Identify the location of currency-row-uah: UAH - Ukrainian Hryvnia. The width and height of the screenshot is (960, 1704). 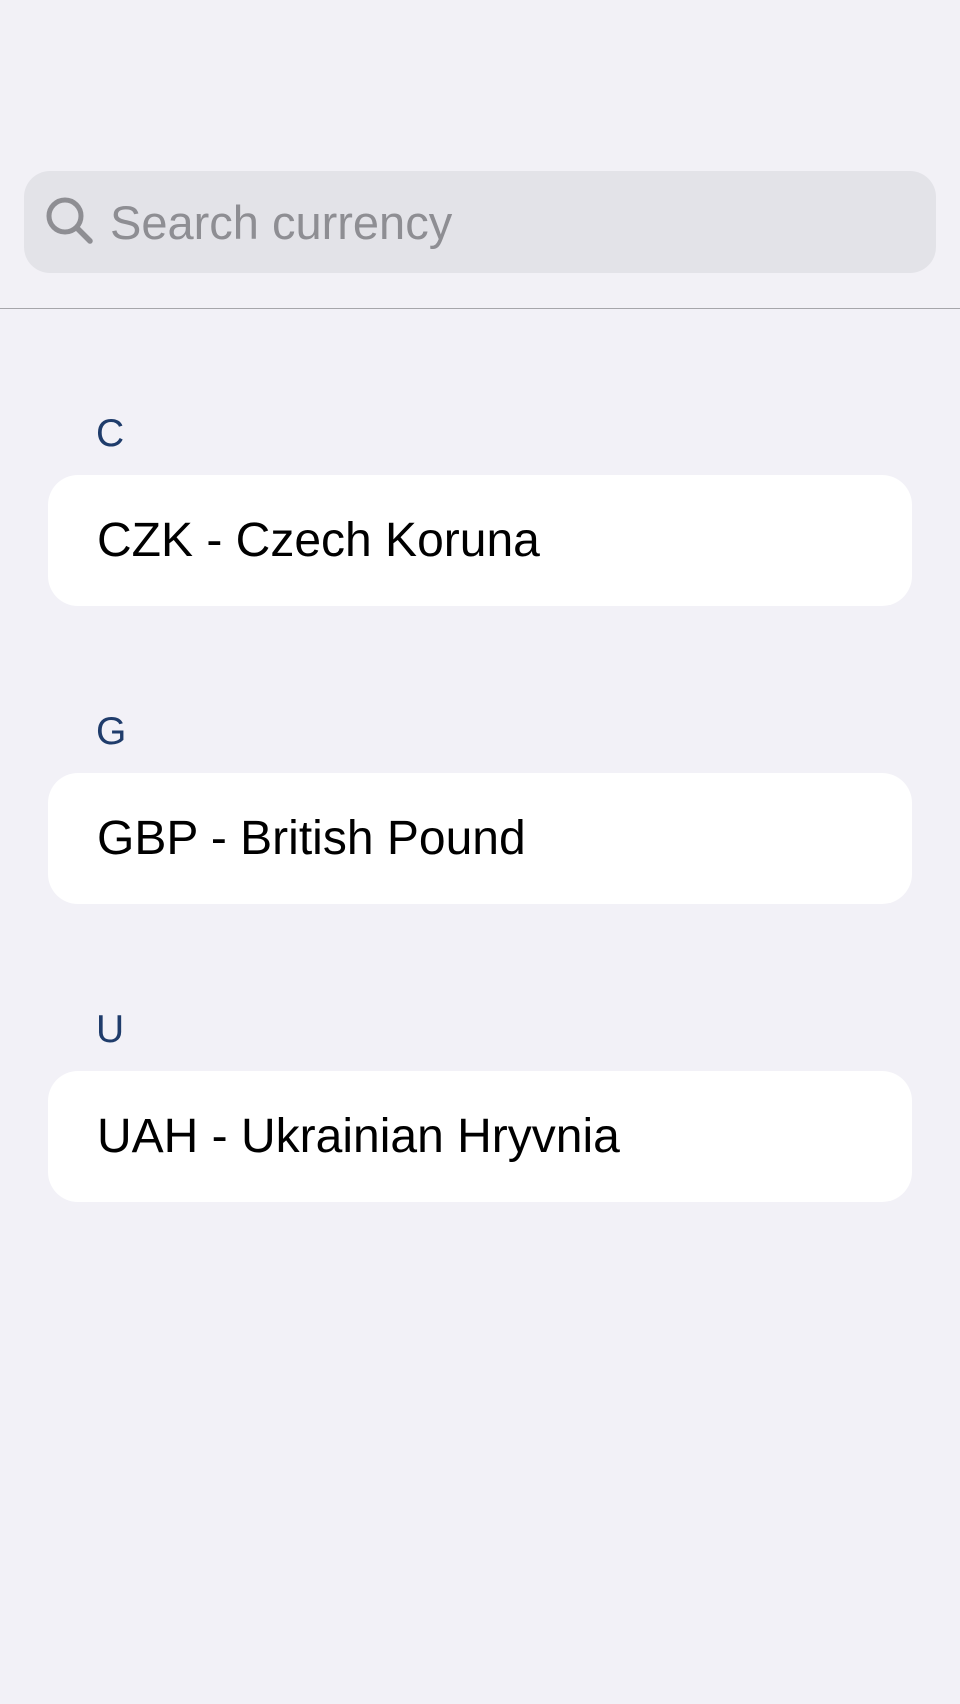
(480, 1136).